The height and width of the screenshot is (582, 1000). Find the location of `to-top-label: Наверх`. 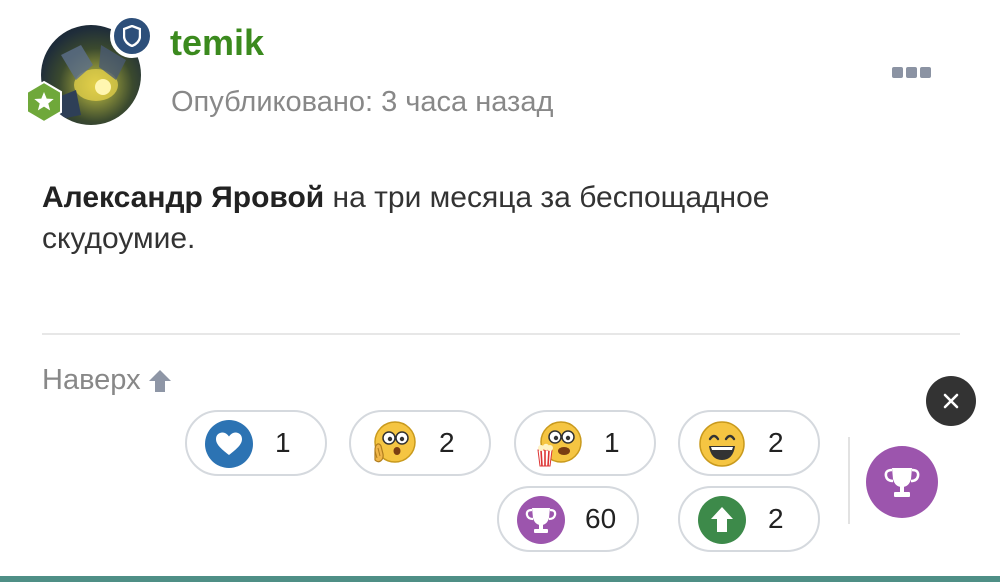

to-top-label: Наверх is located at coordinates (91, 380).